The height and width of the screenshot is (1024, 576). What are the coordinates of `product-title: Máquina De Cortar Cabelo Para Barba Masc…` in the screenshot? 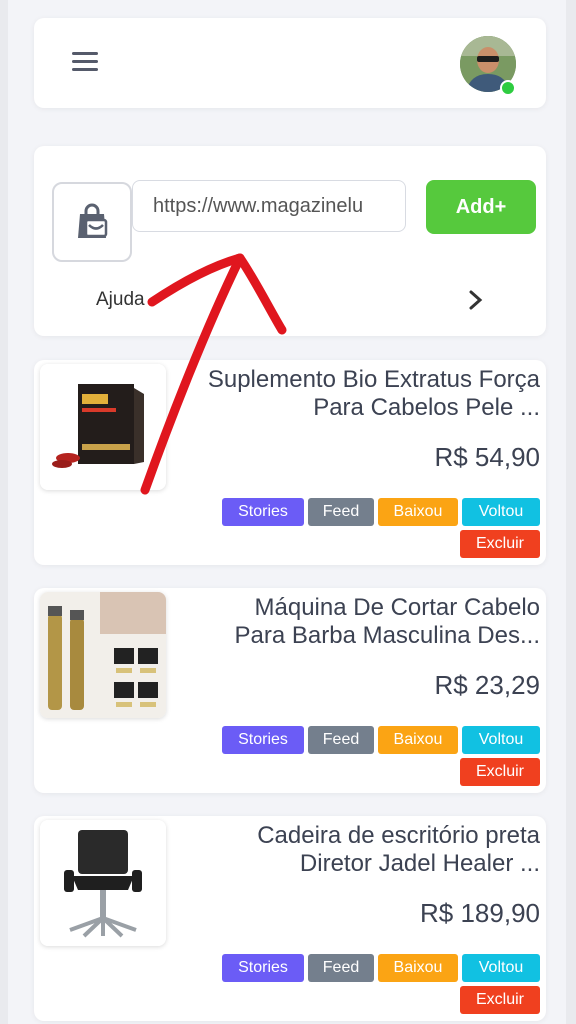 It's located at (355, 622).